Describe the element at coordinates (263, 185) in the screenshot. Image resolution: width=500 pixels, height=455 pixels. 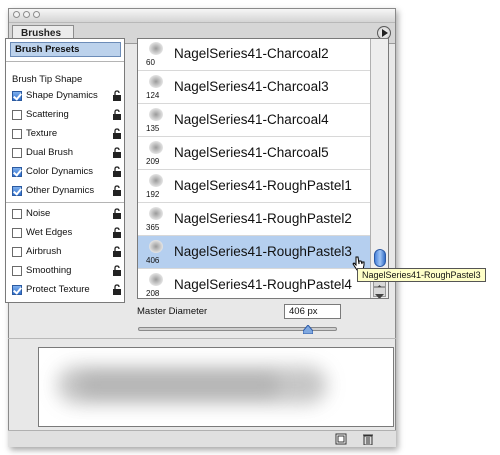
I see `brush-name: NagelSeries41-RoughPastel1` at that location.